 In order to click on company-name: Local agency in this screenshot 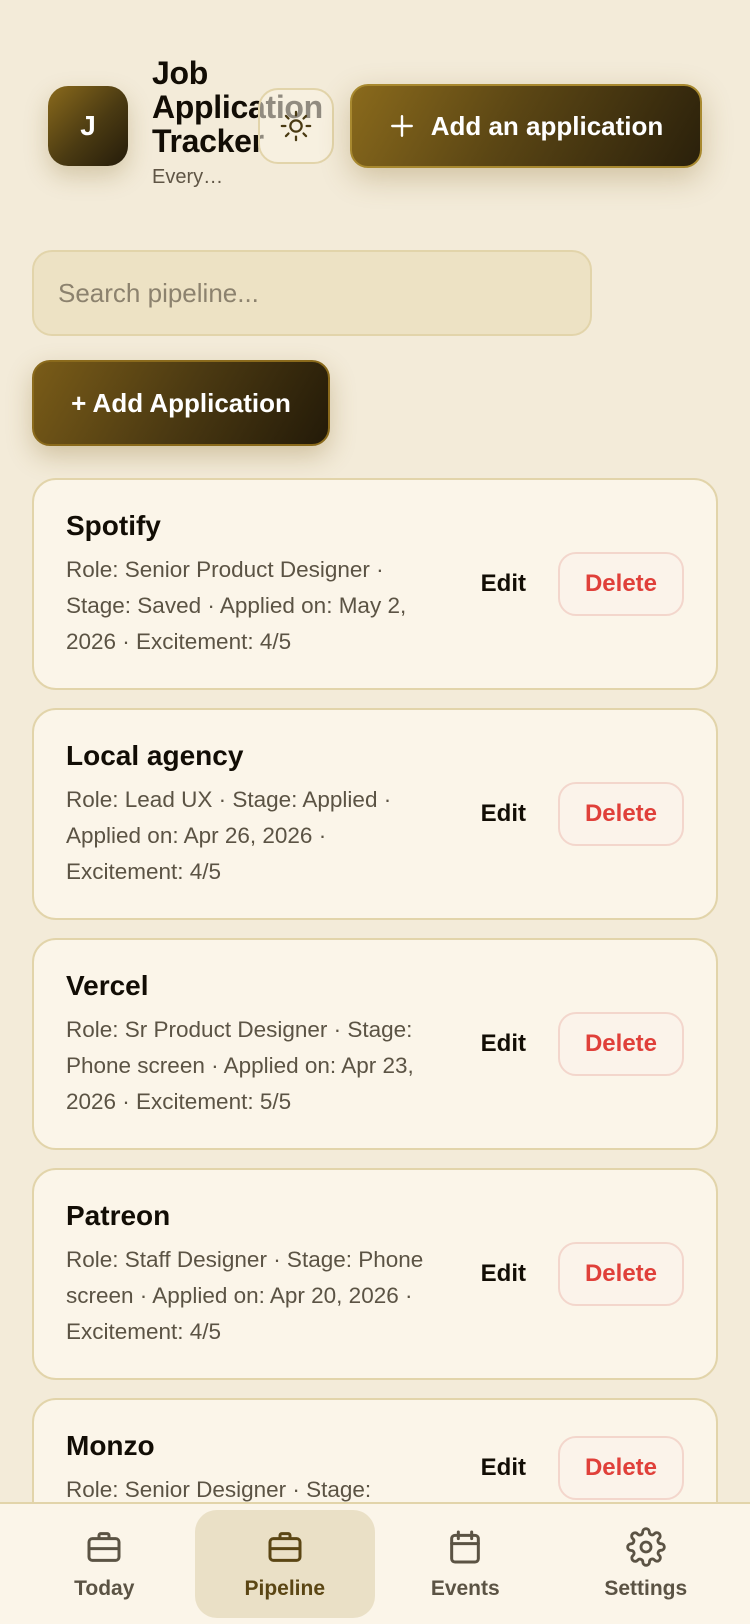, I will do `click(155, 755)`.